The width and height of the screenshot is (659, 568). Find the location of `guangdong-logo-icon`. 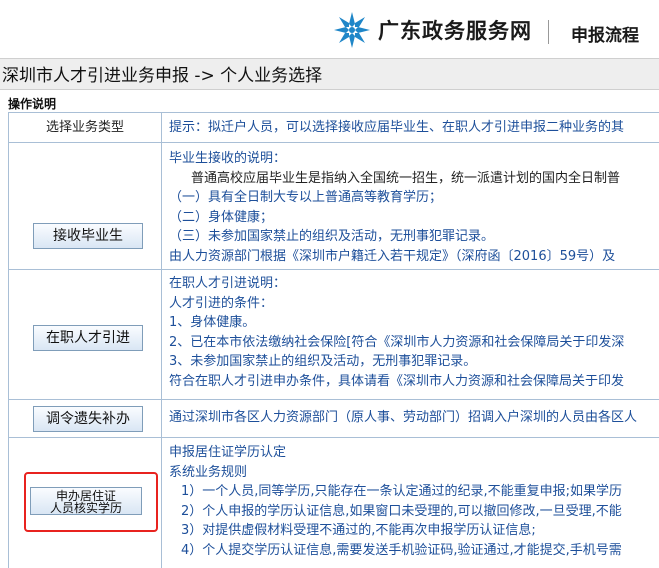

guangdong-logo-icon is located at coordinates (352, 30).